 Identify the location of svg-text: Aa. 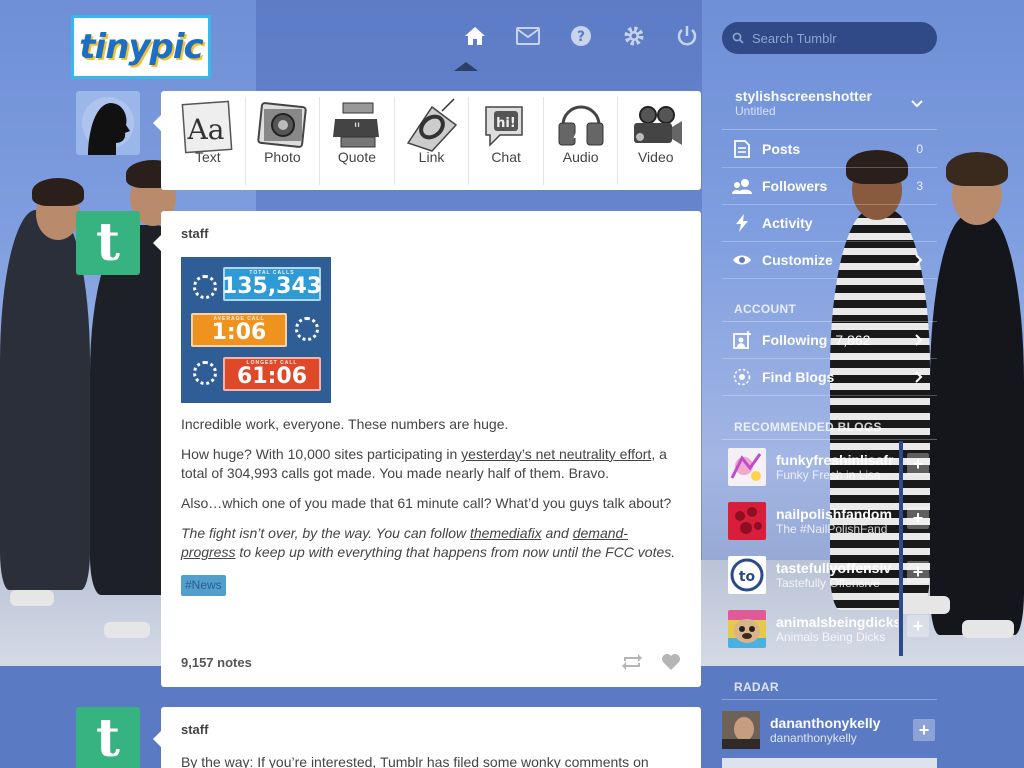
(205, 129).